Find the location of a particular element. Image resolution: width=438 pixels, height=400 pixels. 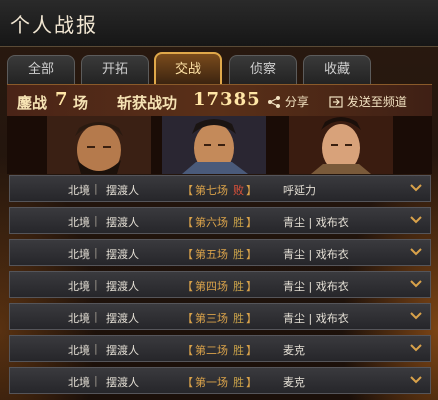

share-label: 分享 is located at coordinates (296, 102).